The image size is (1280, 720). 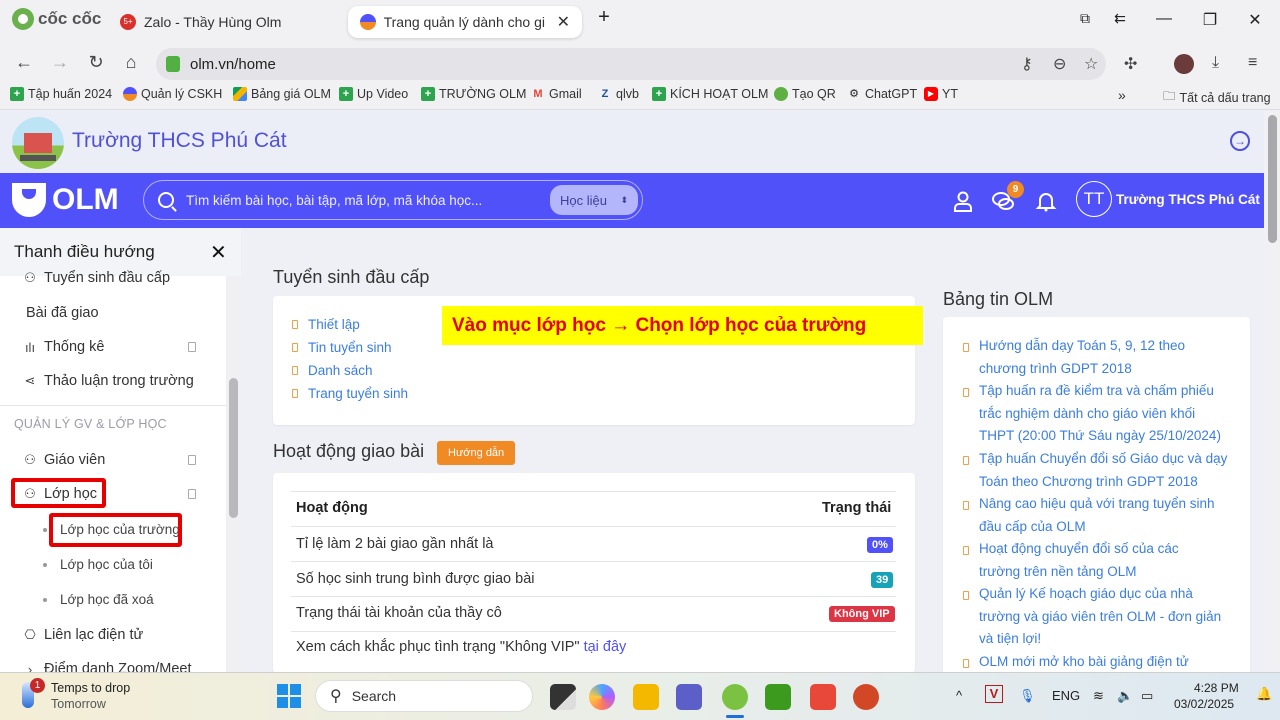 I want to click on bell-icon, so click(x=1046, y=201).